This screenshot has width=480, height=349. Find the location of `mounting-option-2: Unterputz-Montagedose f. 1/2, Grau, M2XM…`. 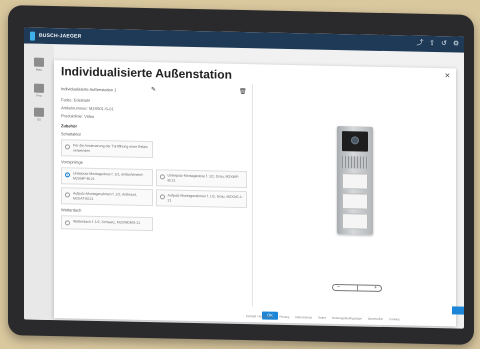

mounting-option-2: Unterputz-Montagedose f. 1/2, Grau, M2XM… is located at coordinates (201, 179).